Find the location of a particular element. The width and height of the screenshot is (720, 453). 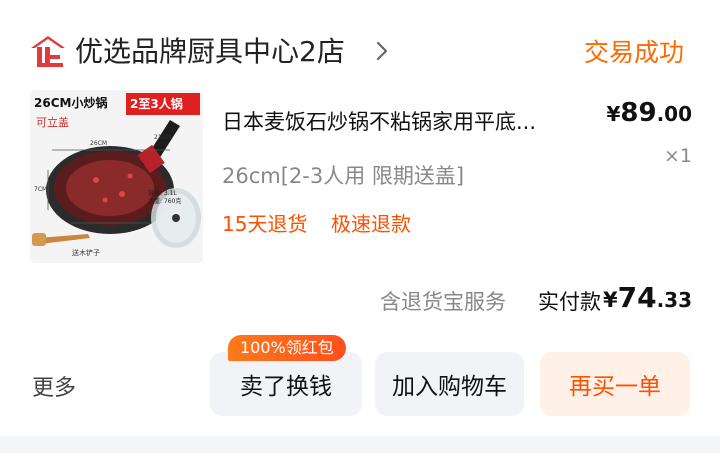

return-insurance-note: 含退货宝服务 is located at coordinates (443, 302).